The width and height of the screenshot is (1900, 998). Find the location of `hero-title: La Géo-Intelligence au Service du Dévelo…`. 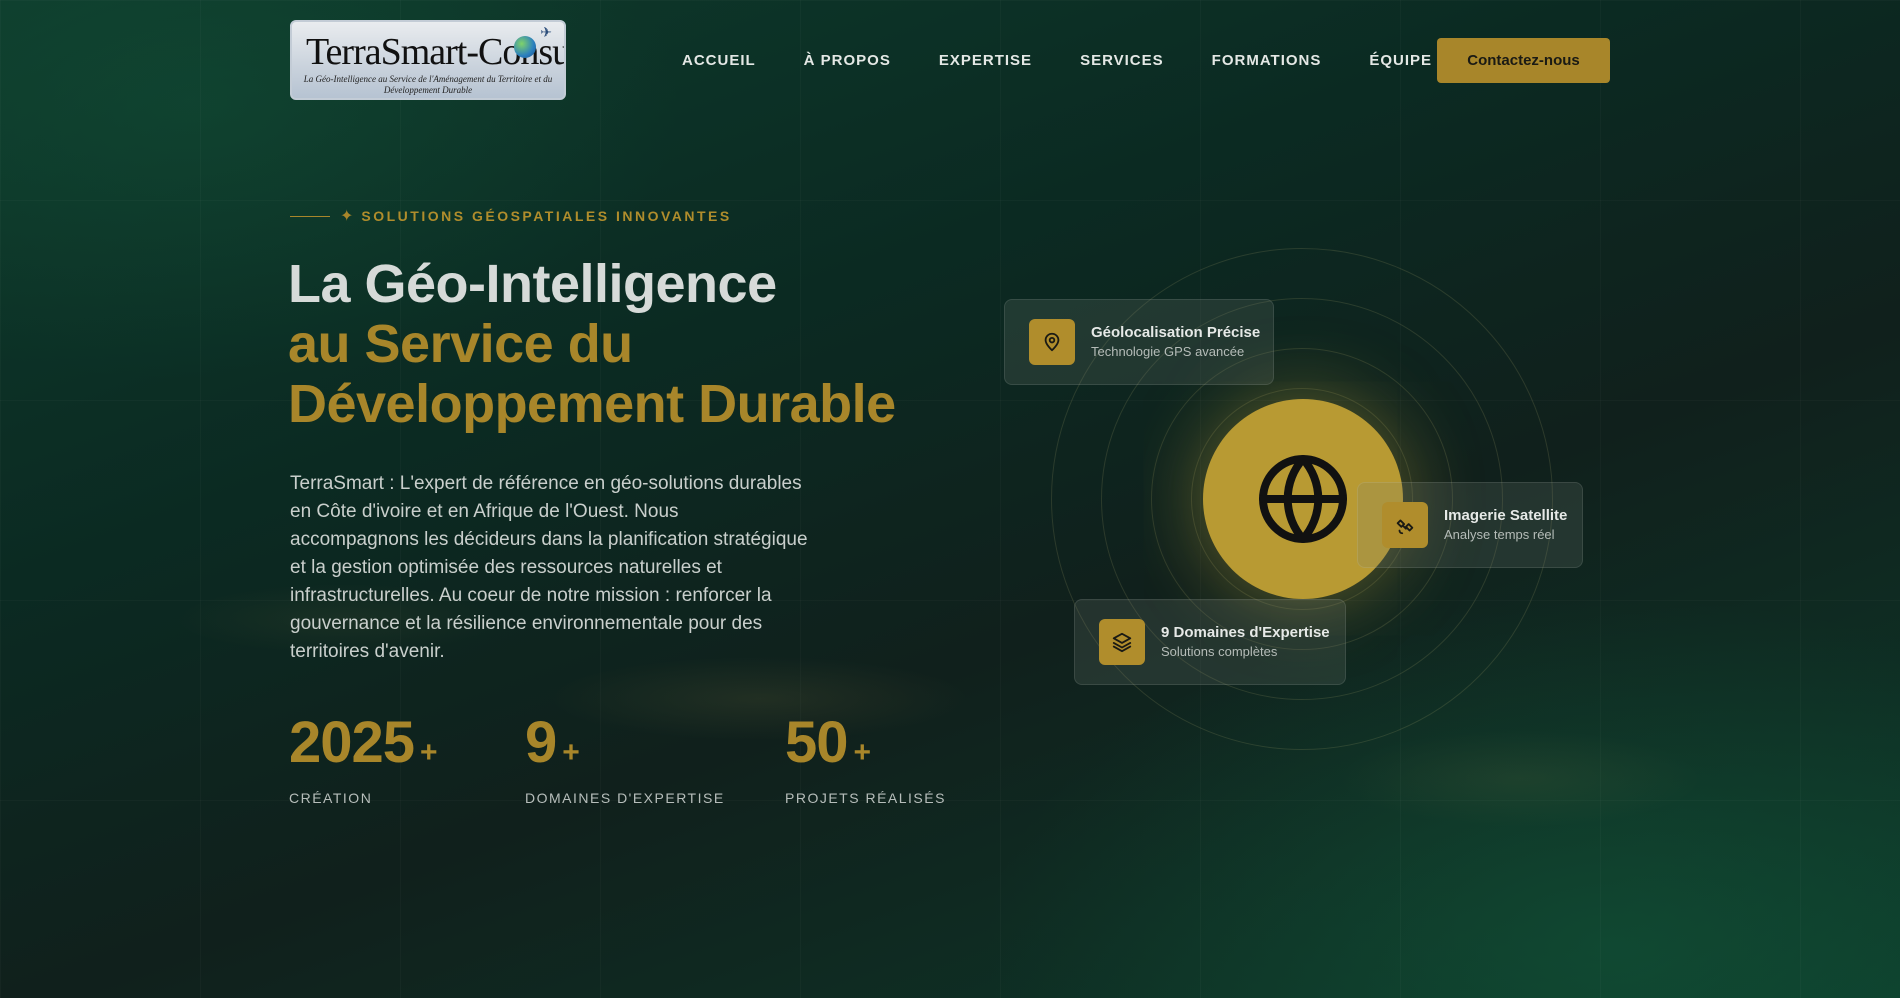

hero-title: La Géo-Intelligence au Service du Dévelo… is located at coordinates (592, 344).